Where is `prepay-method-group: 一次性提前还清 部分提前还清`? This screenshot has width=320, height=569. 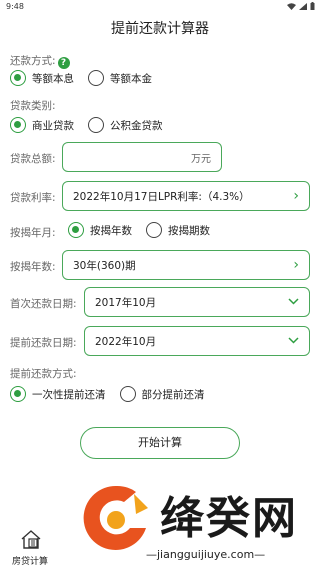
prepay-method-group: 一次性提前还清 部分提前还清 is located at coordinates (114, 394).